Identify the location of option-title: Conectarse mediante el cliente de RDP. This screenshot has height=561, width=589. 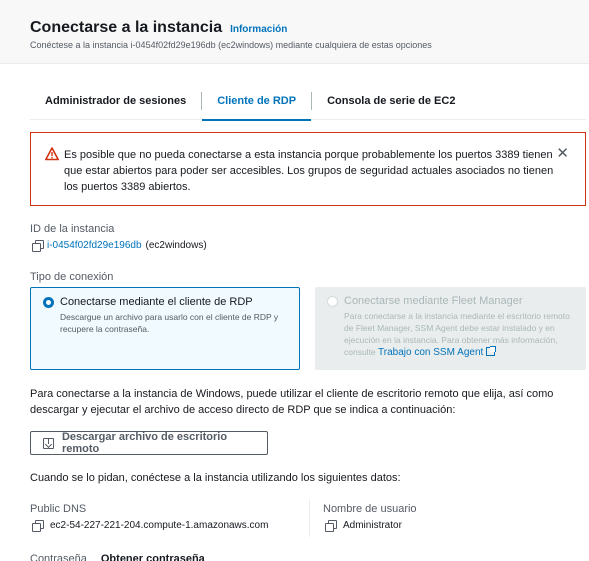
(156, 302).